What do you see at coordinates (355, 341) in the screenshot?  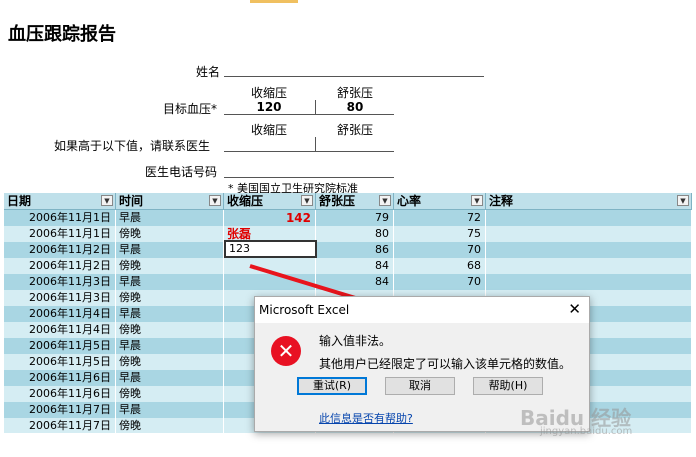 I see `dialog-message-primary: 输入值非法。` at bounding box center [355, 341].